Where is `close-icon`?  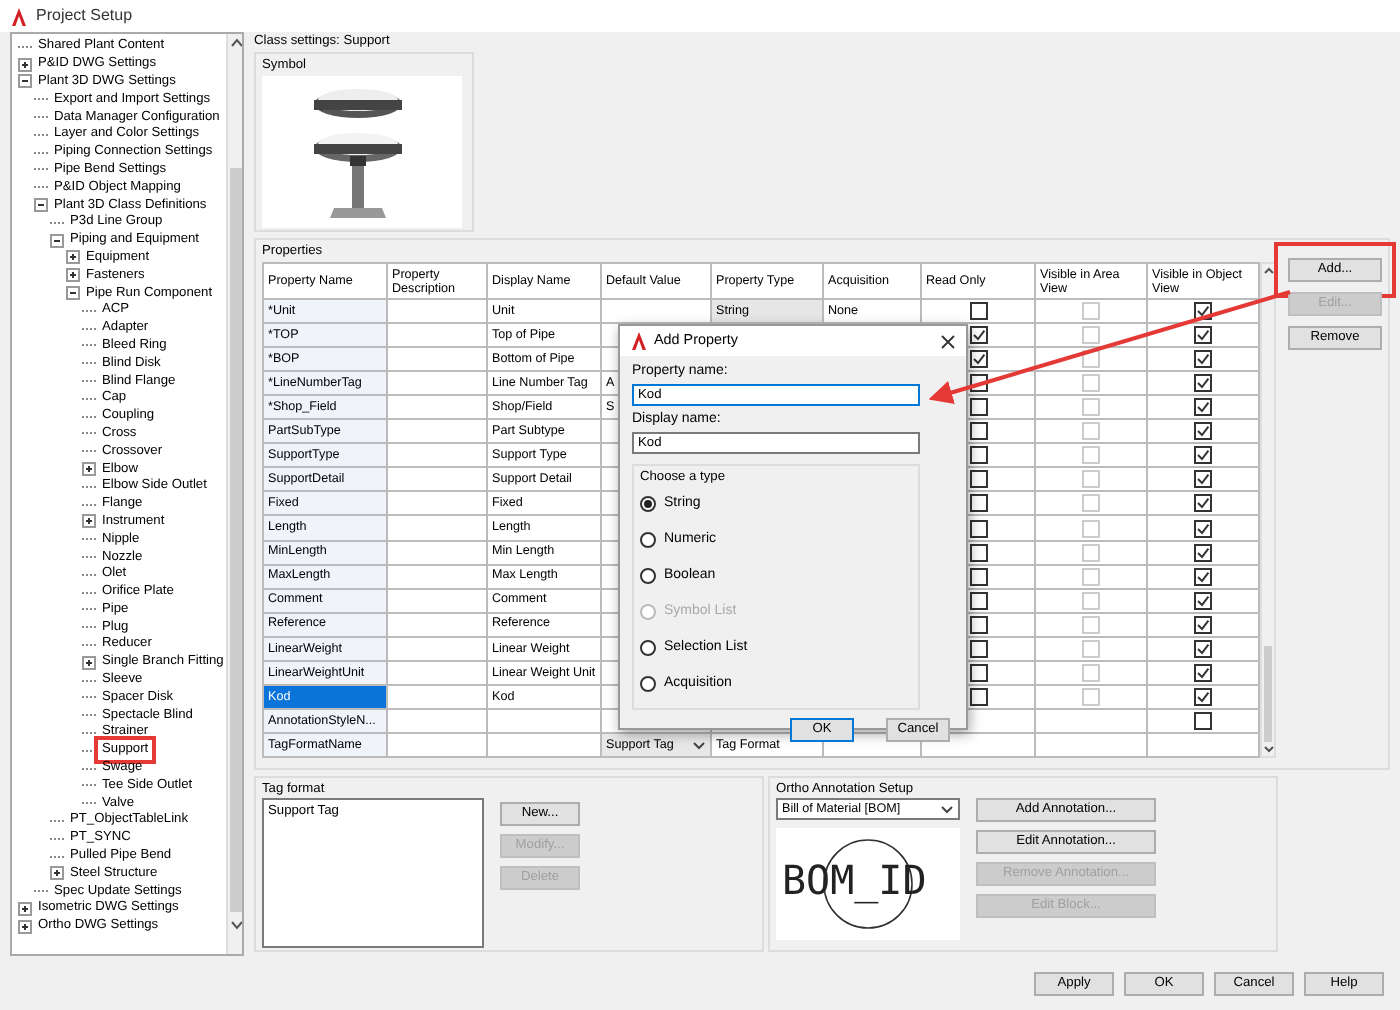
close-icon is located at coordinates (948, 341).